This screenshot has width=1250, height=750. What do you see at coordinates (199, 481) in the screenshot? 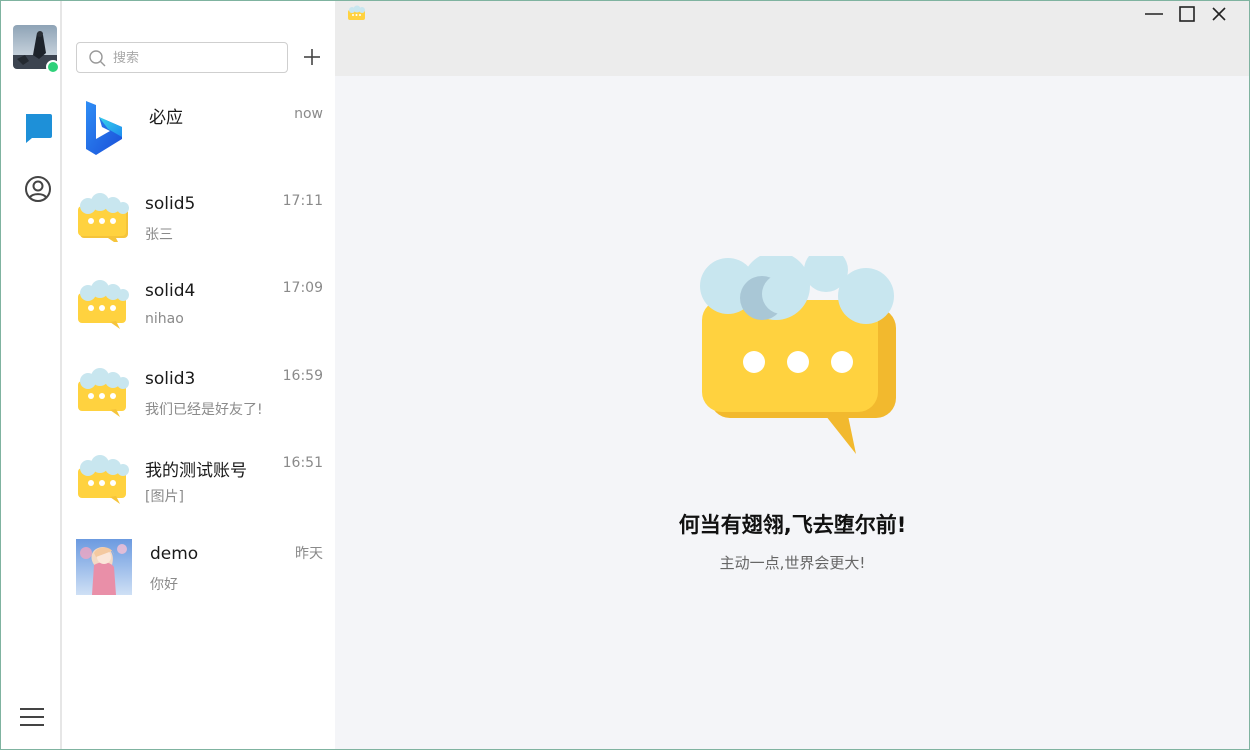
I see `conversation-item: 我的测试账号 [图片] 16:51` at bounding box center [199, 481].